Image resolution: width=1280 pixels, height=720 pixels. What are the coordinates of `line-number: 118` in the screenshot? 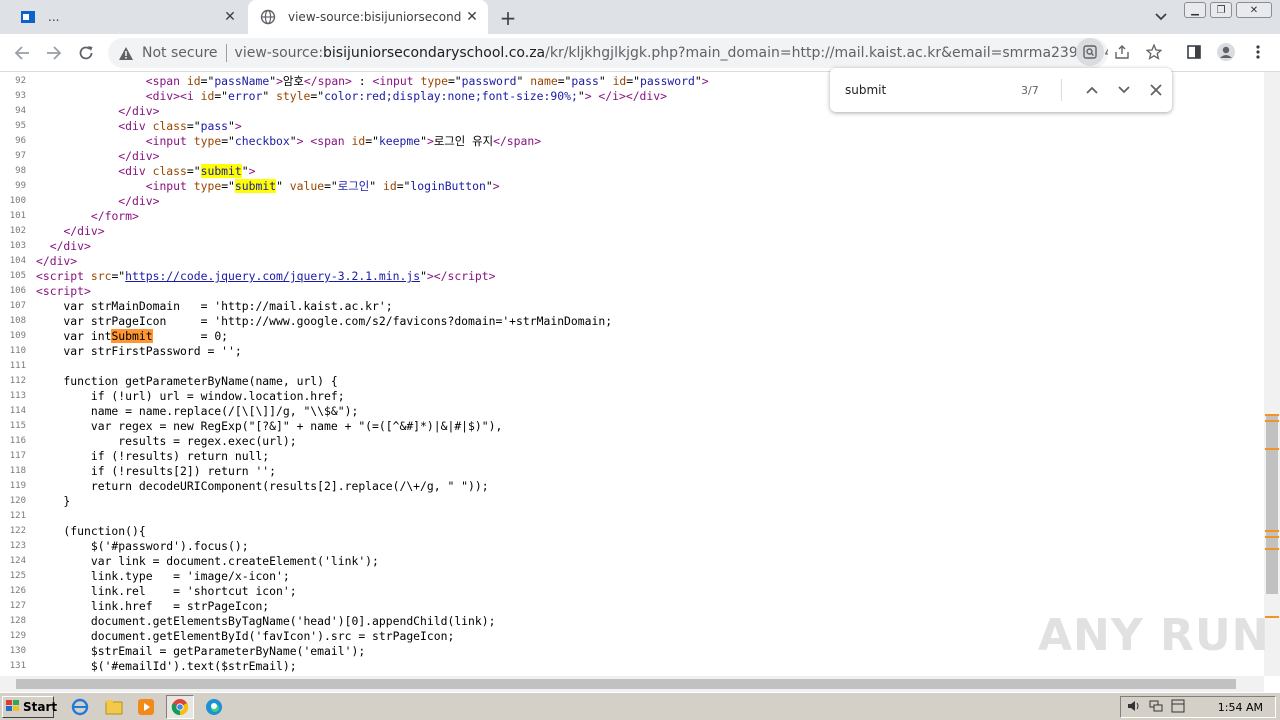 It's located at (17, 471).